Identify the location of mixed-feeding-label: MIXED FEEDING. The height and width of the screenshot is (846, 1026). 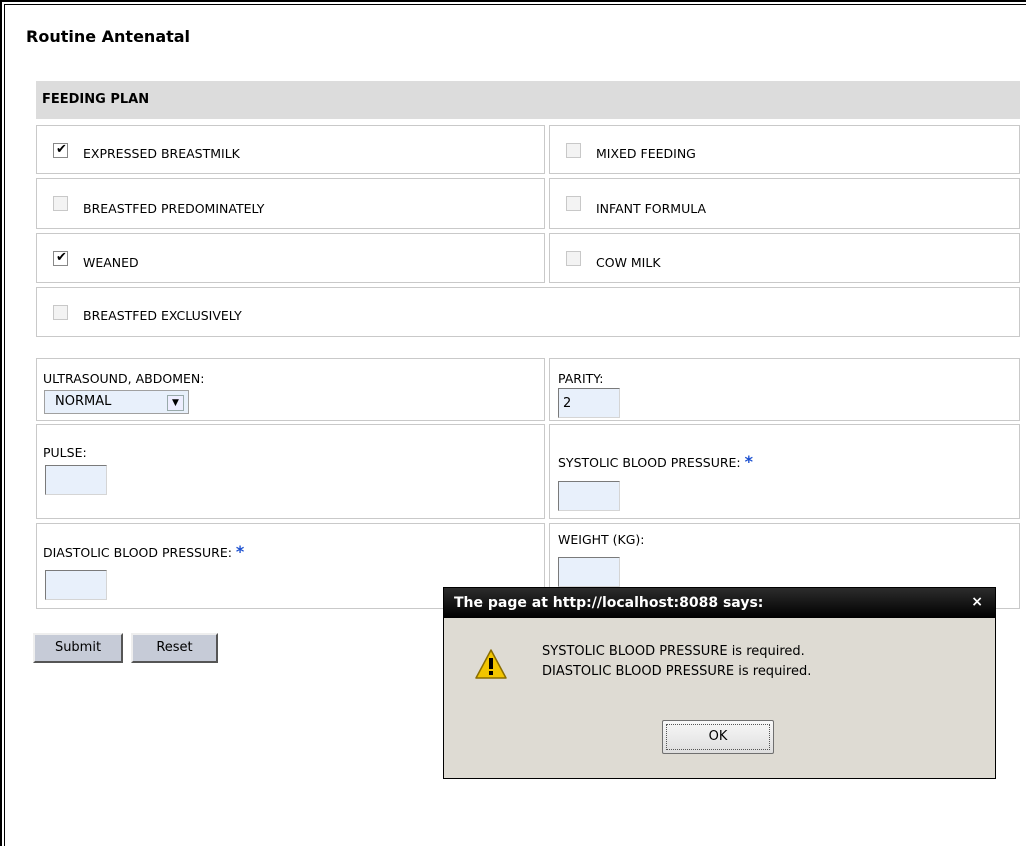
(646, 153).